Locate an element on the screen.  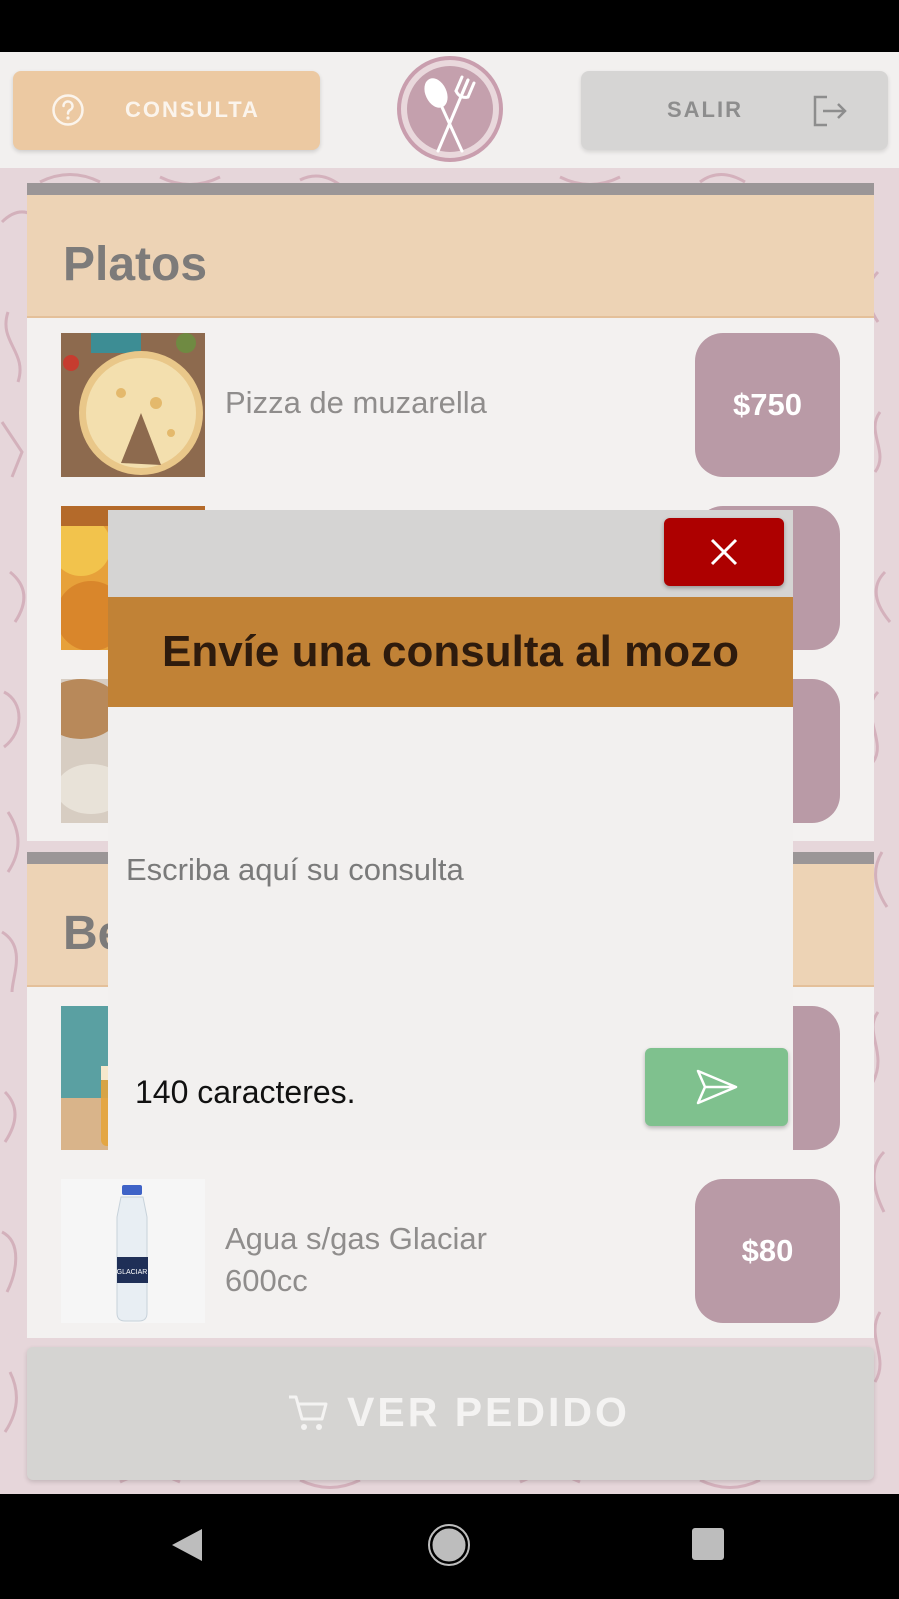
salir-button: SALIR is located at coordinates (734, 110).